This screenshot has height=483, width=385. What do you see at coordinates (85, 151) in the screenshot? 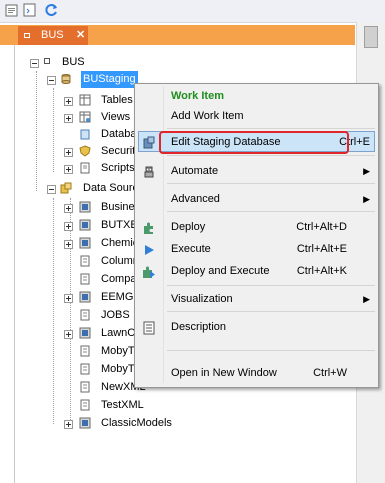
I see `shield-icon` at bounding box center [85, 151].